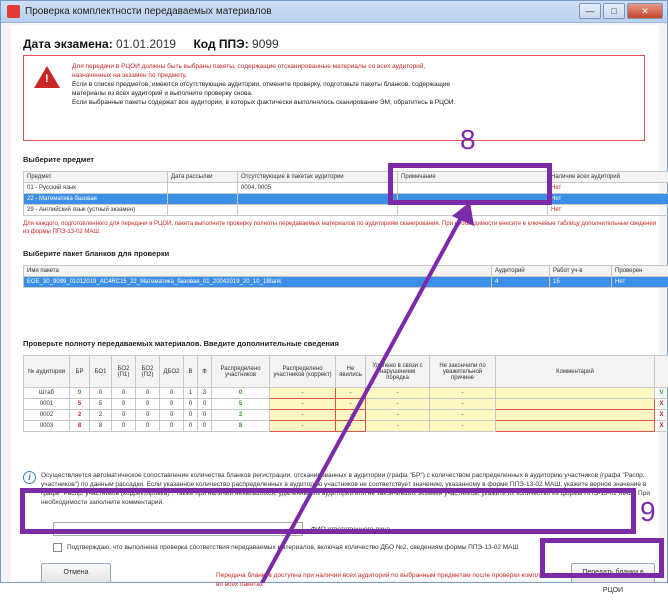 Image resolution: width=668 pixels, height=600 pixels. What do you see at coordinates (463, 214) in the screenshot?
I see `arrow-head` at bounding box center [463, 214].